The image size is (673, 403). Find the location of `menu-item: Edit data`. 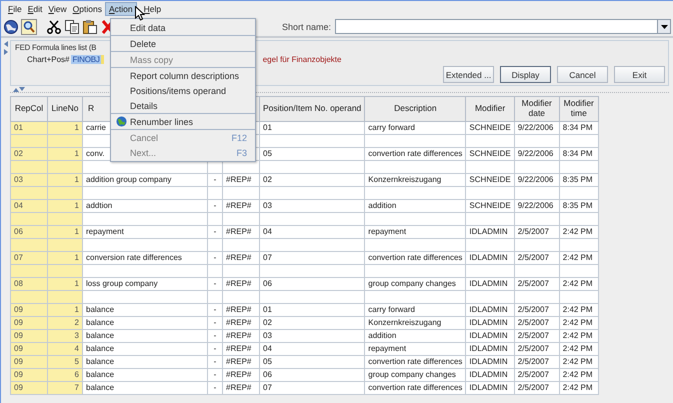

menu-item: Edit data is located at coordinates (183, 27).